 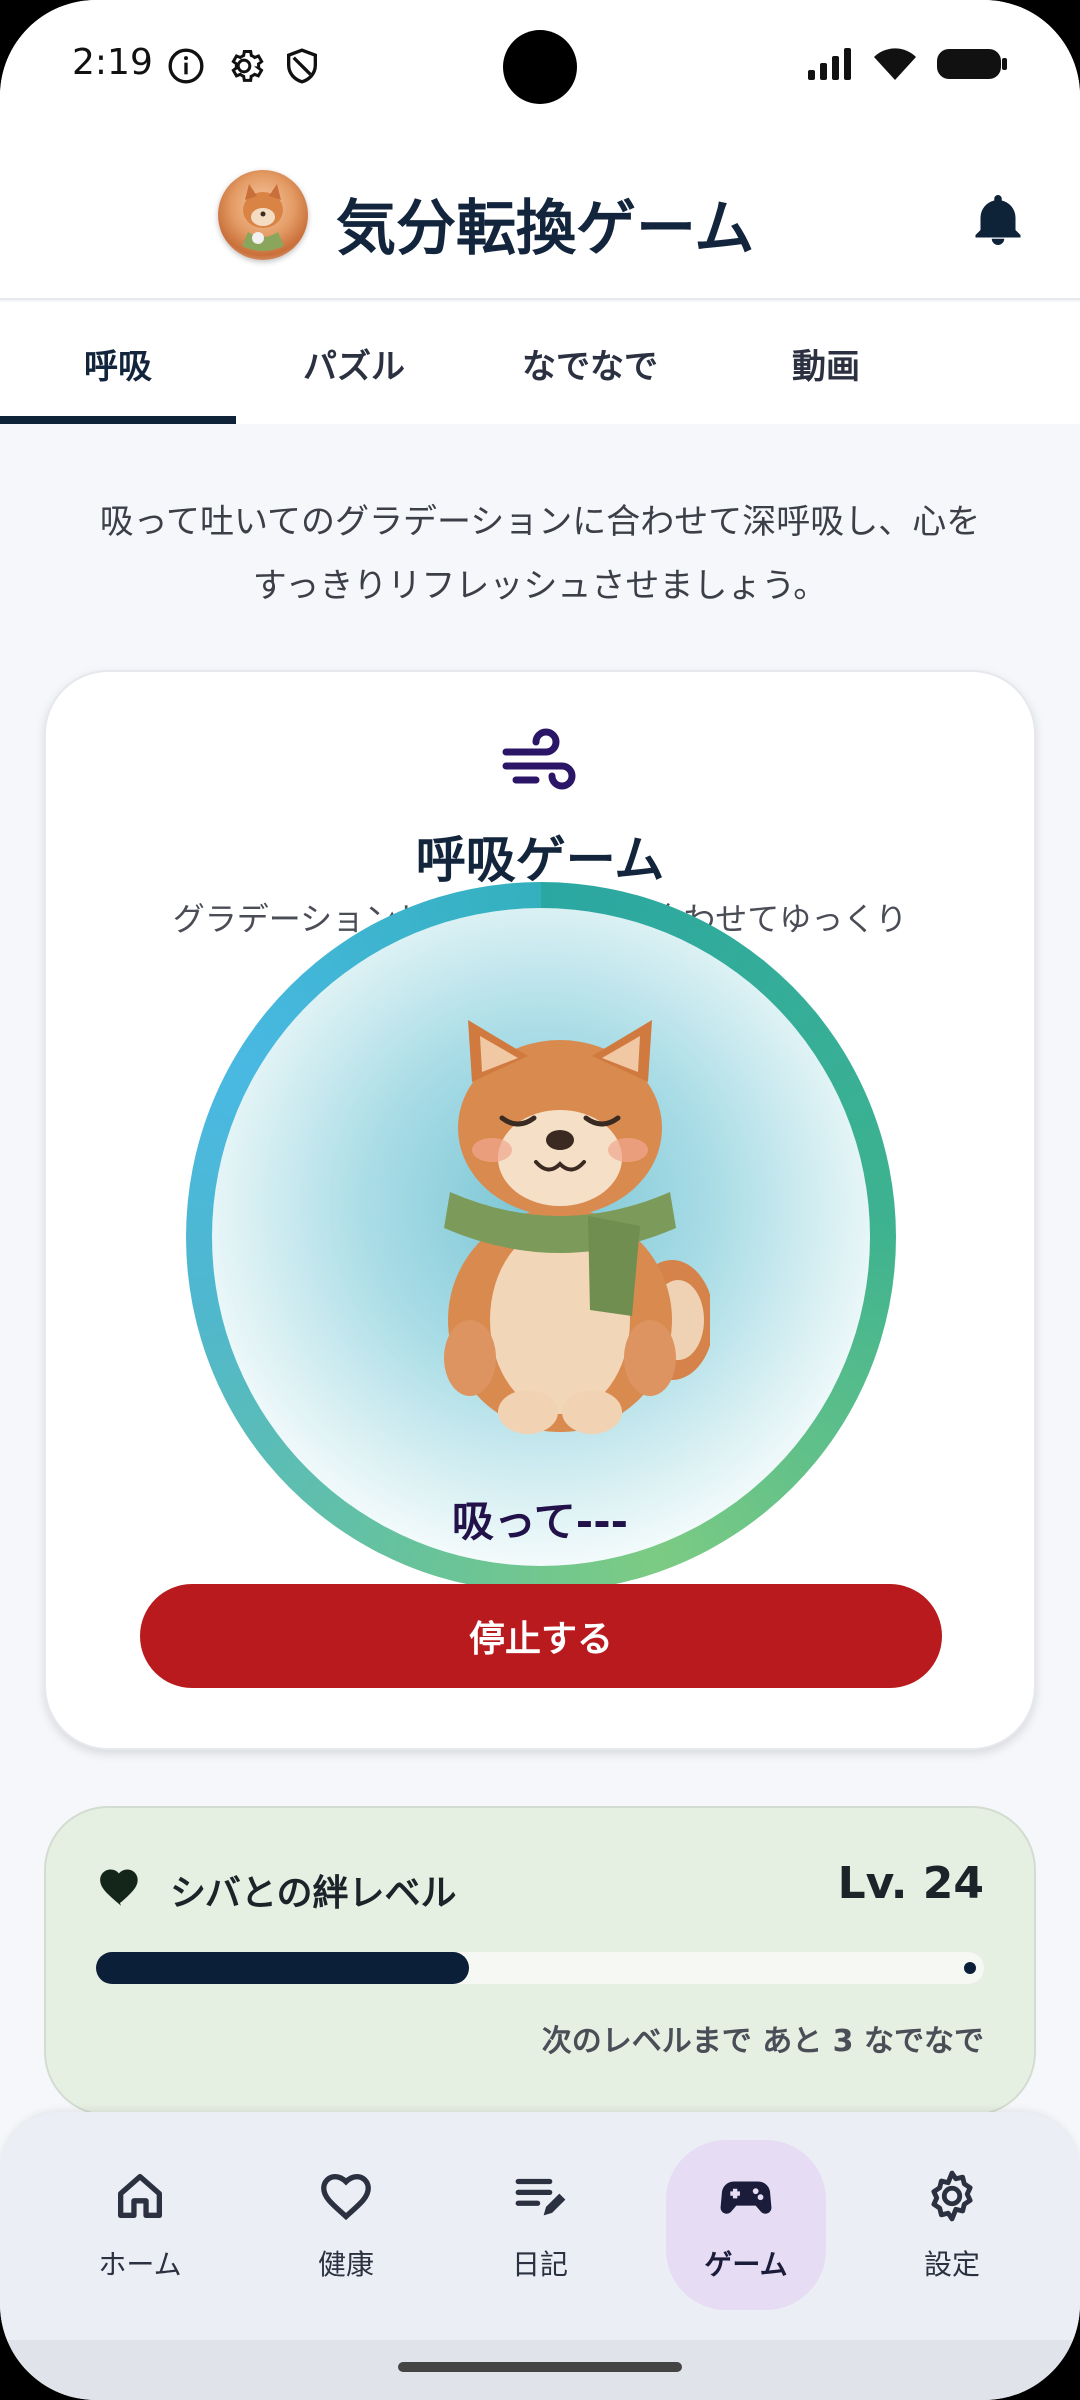 What do you see at coordinates (952, 2196) in the screenshot?
I see `gear-icon` at bounding box center [952, 2196].